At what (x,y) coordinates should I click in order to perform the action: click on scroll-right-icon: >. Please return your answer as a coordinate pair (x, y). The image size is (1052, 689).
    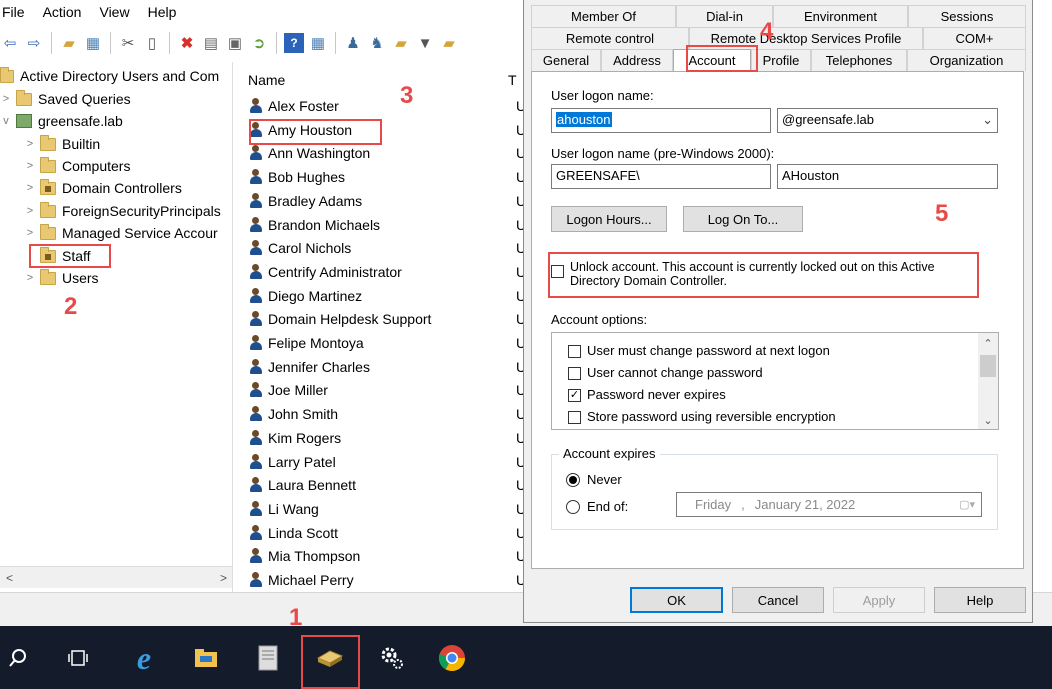
    Looking at the image, I should click on (223, 578).